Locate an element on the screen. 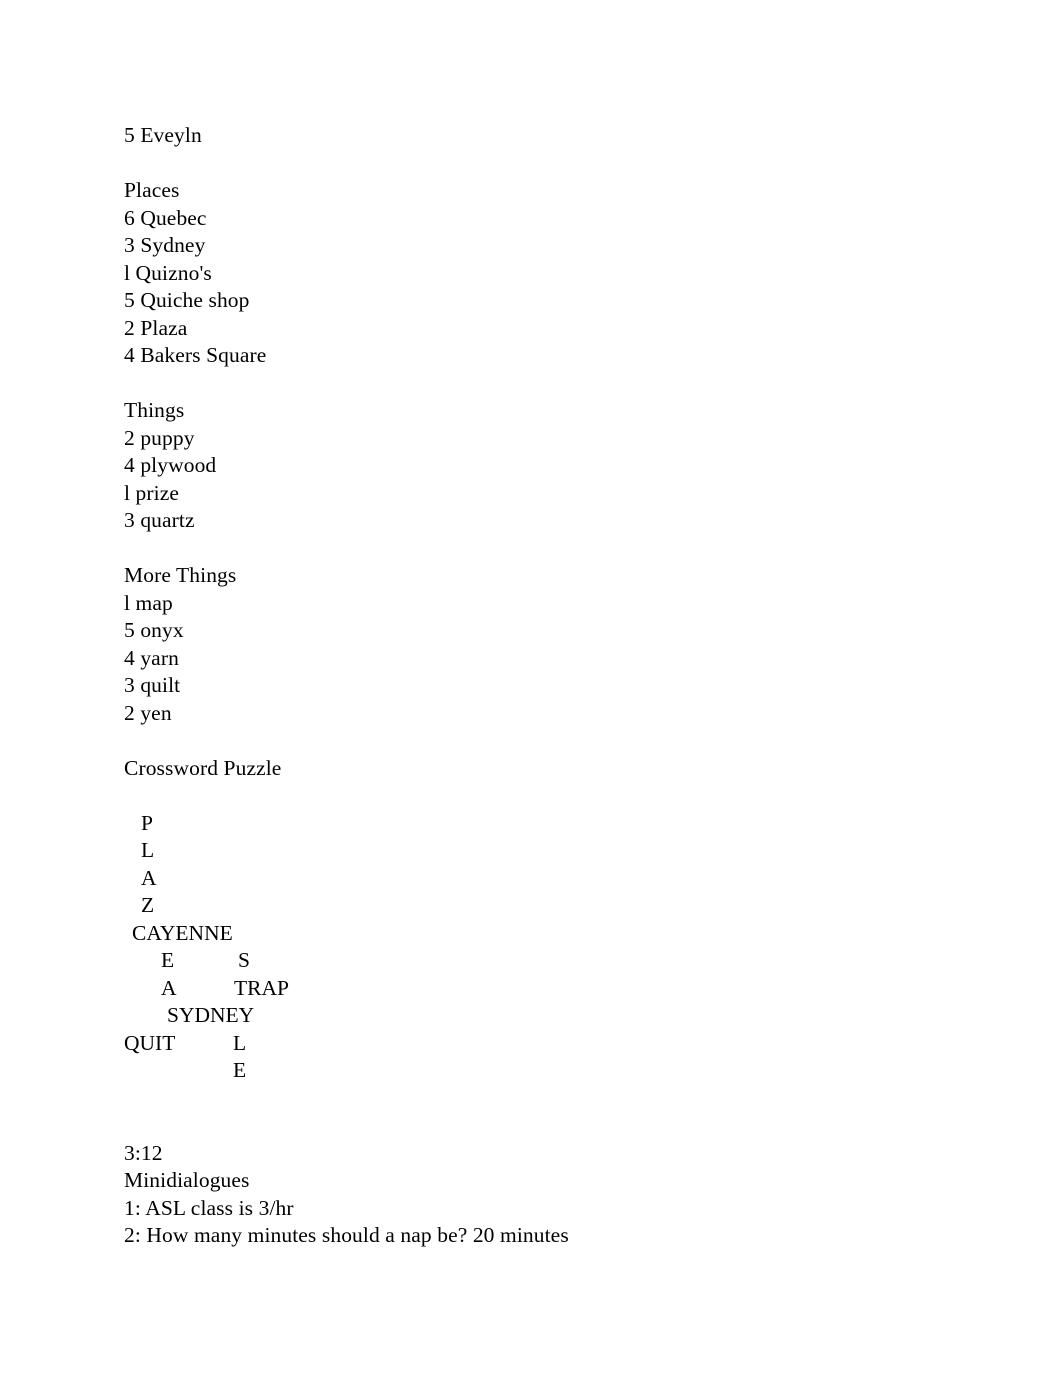 The width and height of the screenshot is (1062, 1376). crossword-entry: SYDNEY is located at coordinates (211, 1015).